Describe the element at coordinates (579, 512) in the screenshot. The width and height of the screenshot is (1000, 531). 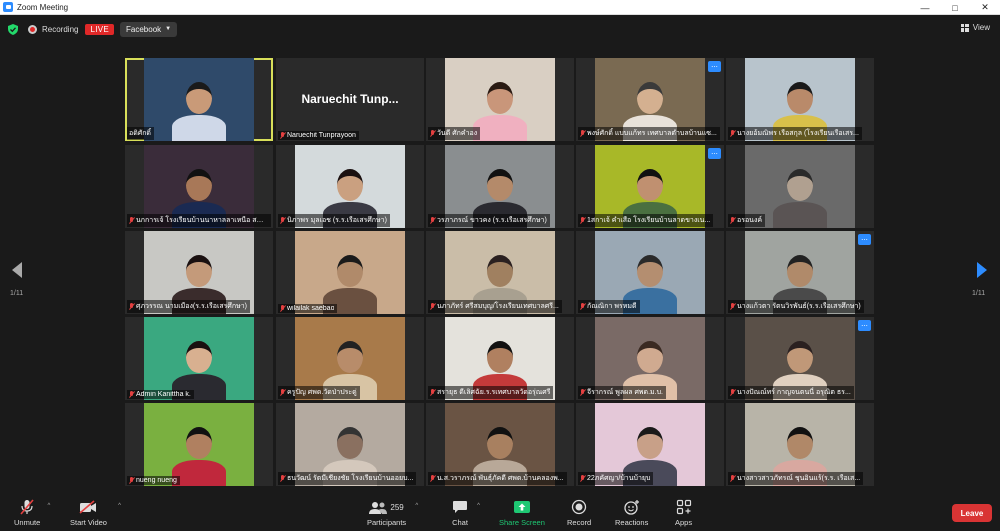
I see `record-button: Record` at that location.